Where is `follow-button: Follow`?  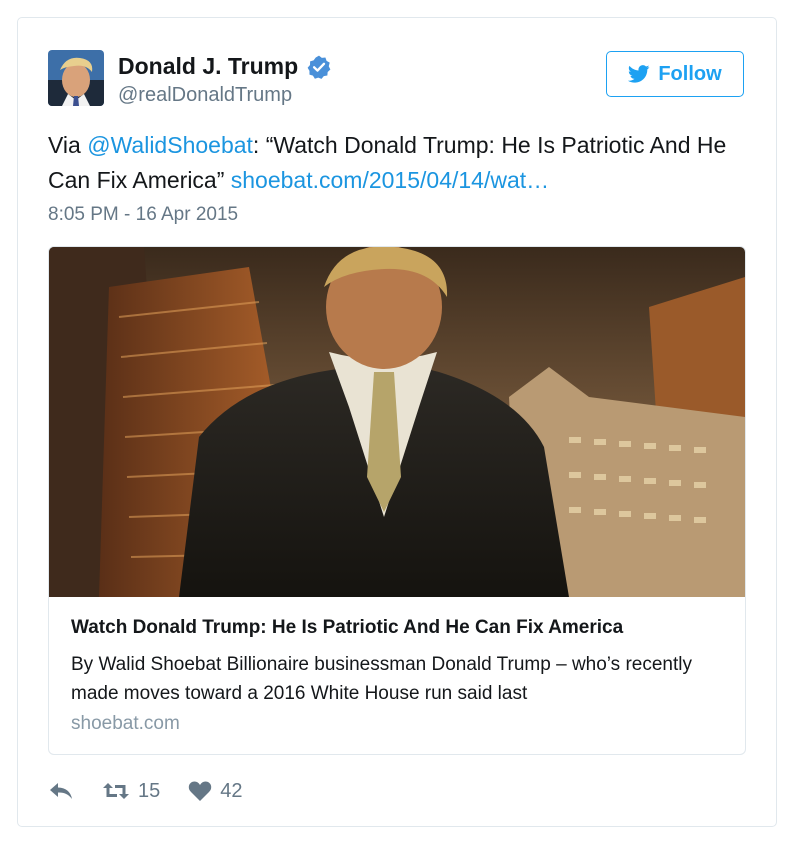 follow-button: Follow is located at coordinates (675, 74).